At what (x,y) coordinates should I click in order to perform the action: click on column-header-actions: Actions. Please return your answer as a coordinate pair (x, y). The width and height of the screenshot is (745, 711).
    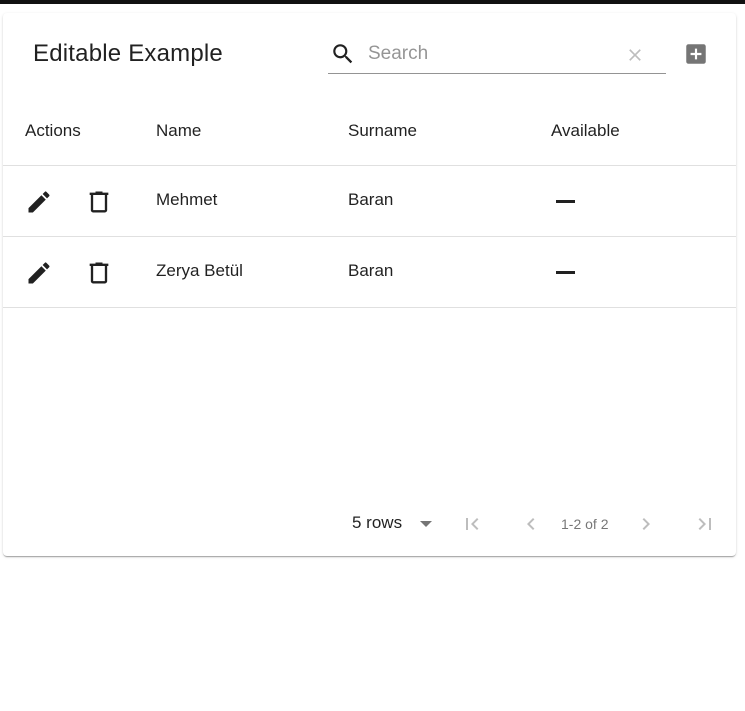
    Looking at the image, I should click on (53, 130).